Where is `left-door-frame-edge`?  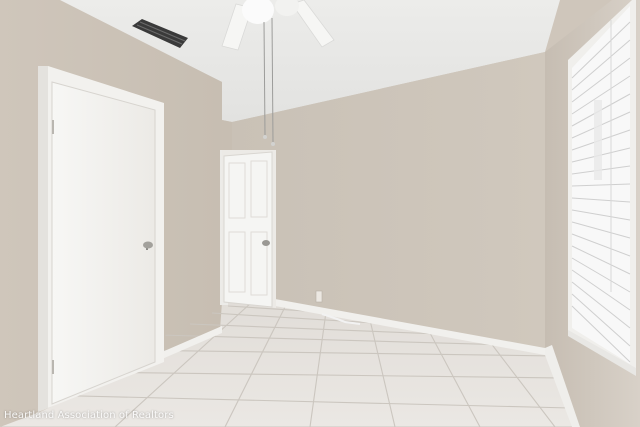
left-door-frame-edge is located at coordinates (43, 239).